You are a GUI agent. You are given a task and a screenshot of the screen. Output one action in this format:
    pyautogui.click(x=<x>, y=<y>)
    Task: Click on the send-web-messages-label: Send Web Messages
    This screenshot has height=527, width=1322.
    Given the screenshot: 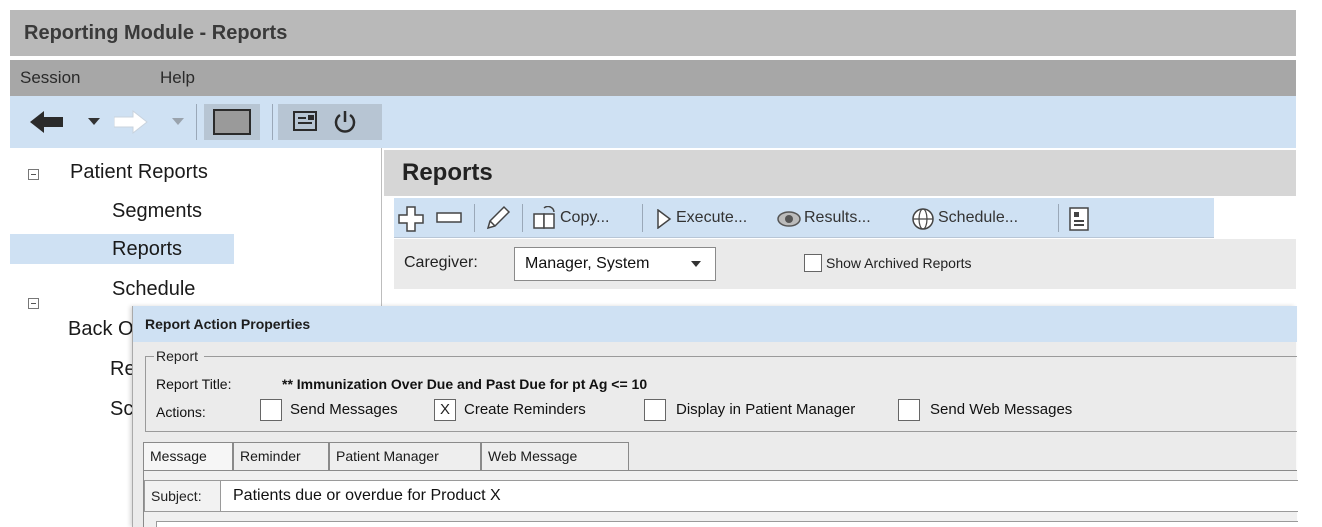 What is the action you would take?
    pyautogui.click(x=1001, y=409)
    